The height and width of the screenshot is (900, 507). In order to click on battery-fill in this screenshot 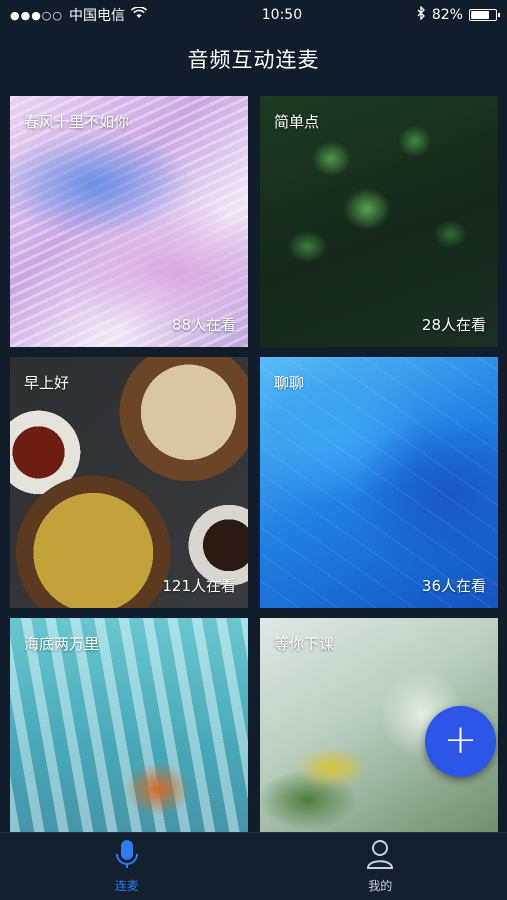, I will do `click(479, 15)`.